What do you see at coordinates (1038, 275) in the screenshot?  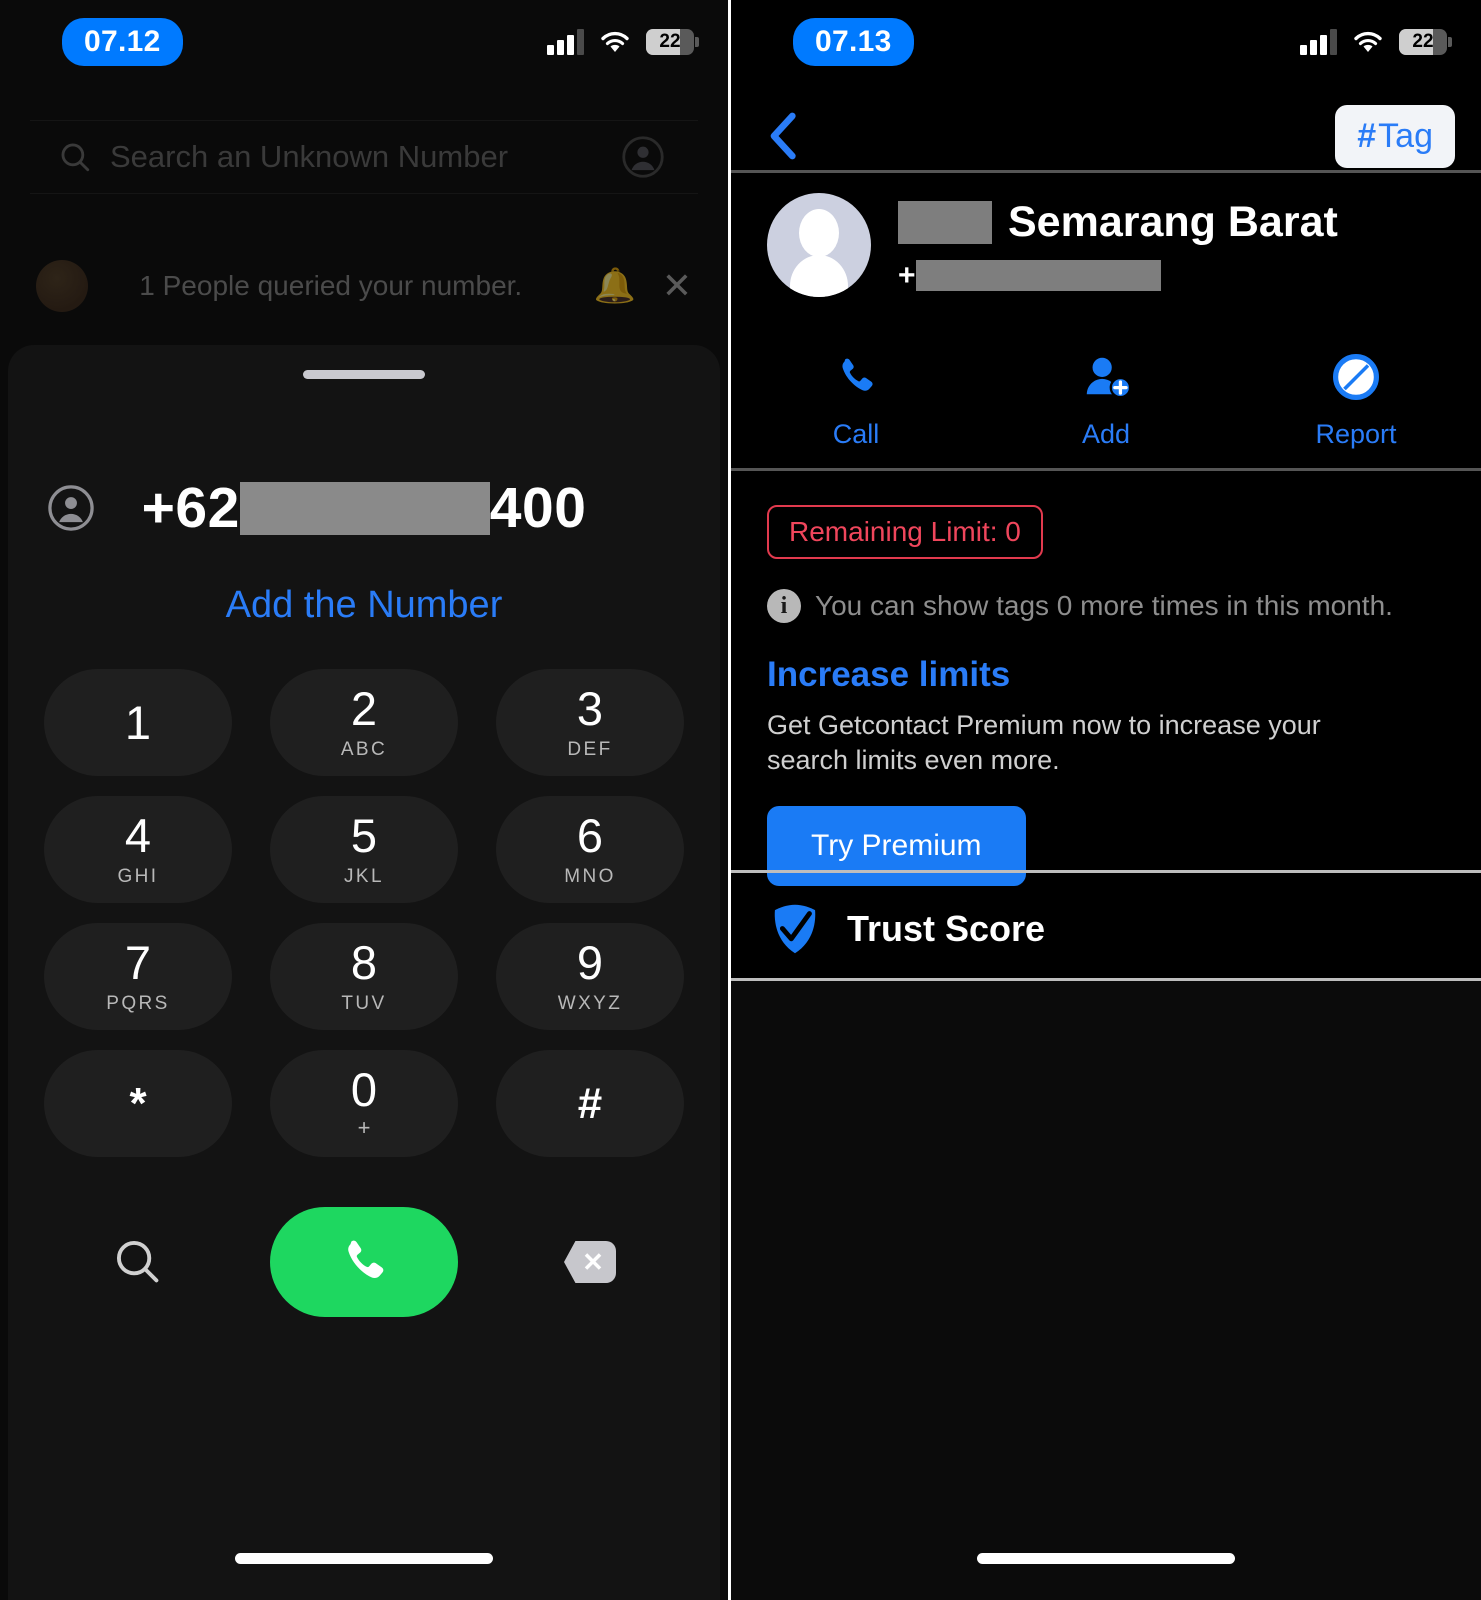 I see `redacted-phone-block` at bounding box center [1038, 275].